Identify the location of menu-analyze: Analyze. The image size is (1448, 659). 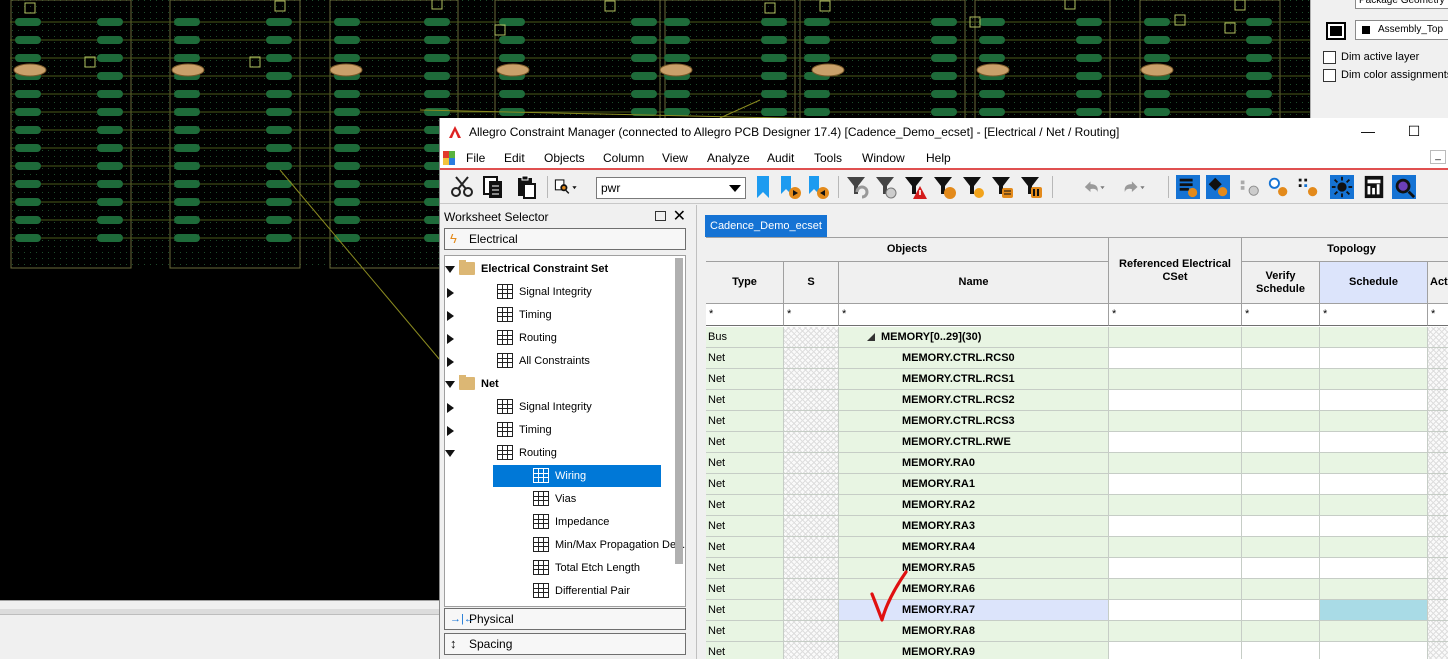
(728, 158).